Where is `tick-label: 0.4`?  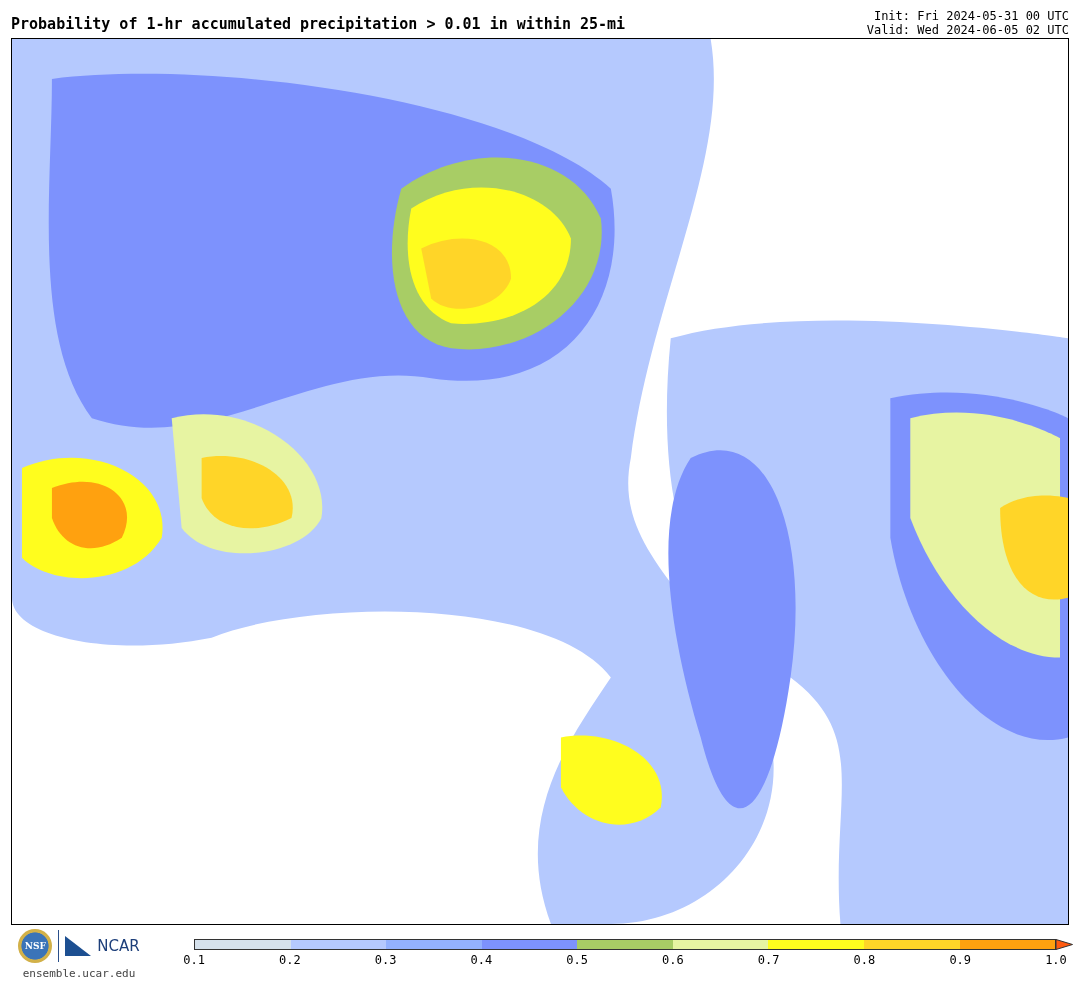 tick-label: 0.4 is located at coordinates (481, 960).